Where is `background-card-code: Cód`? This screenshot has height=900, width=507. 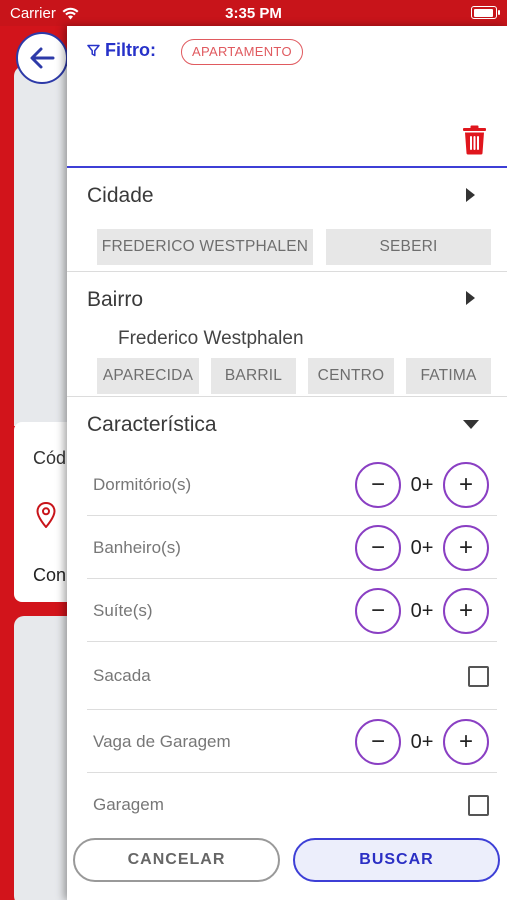
background-card-code: Cód is located at coordinates (50, 458).